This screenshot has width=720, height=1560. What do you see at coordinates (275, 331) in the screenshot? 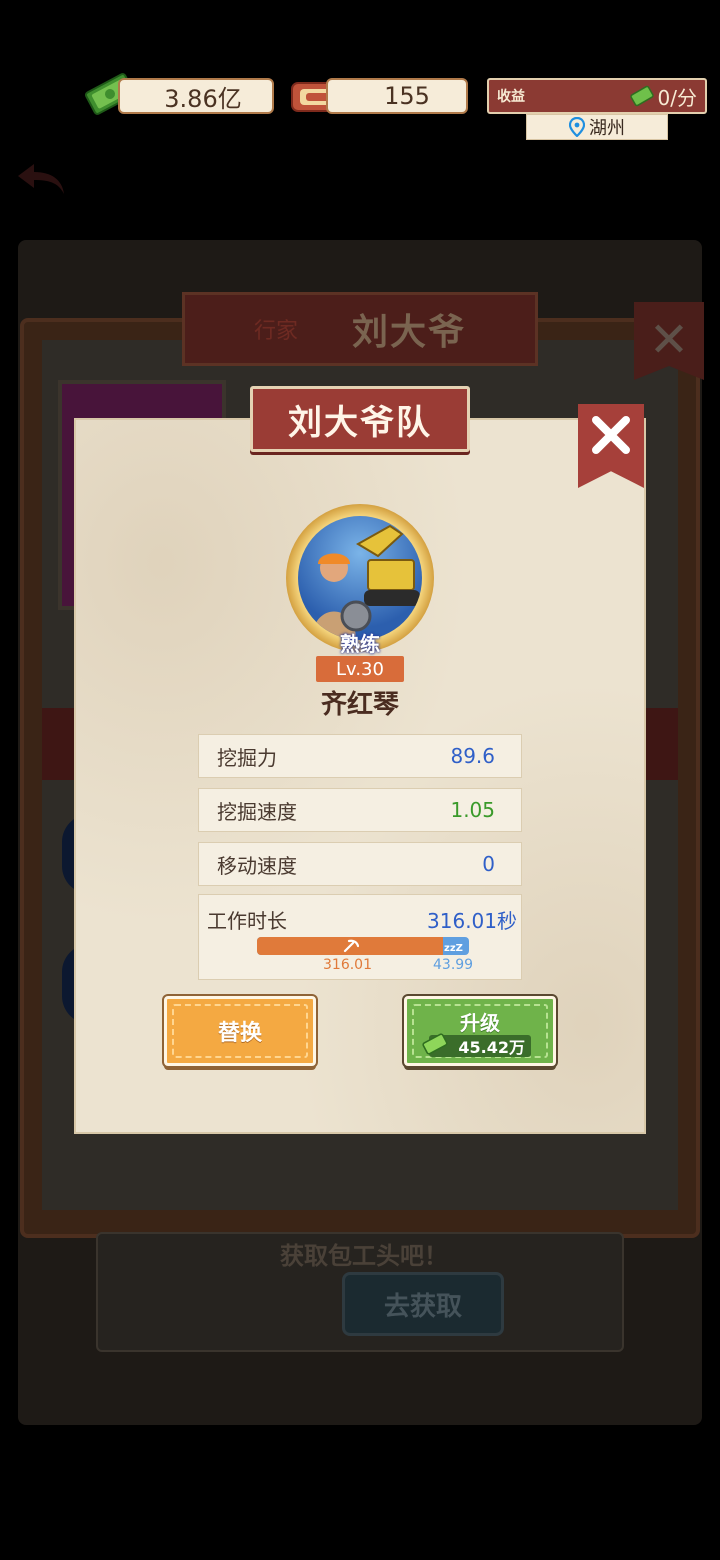
I see `background-tag: 行家` at bounding box center [275, 331].